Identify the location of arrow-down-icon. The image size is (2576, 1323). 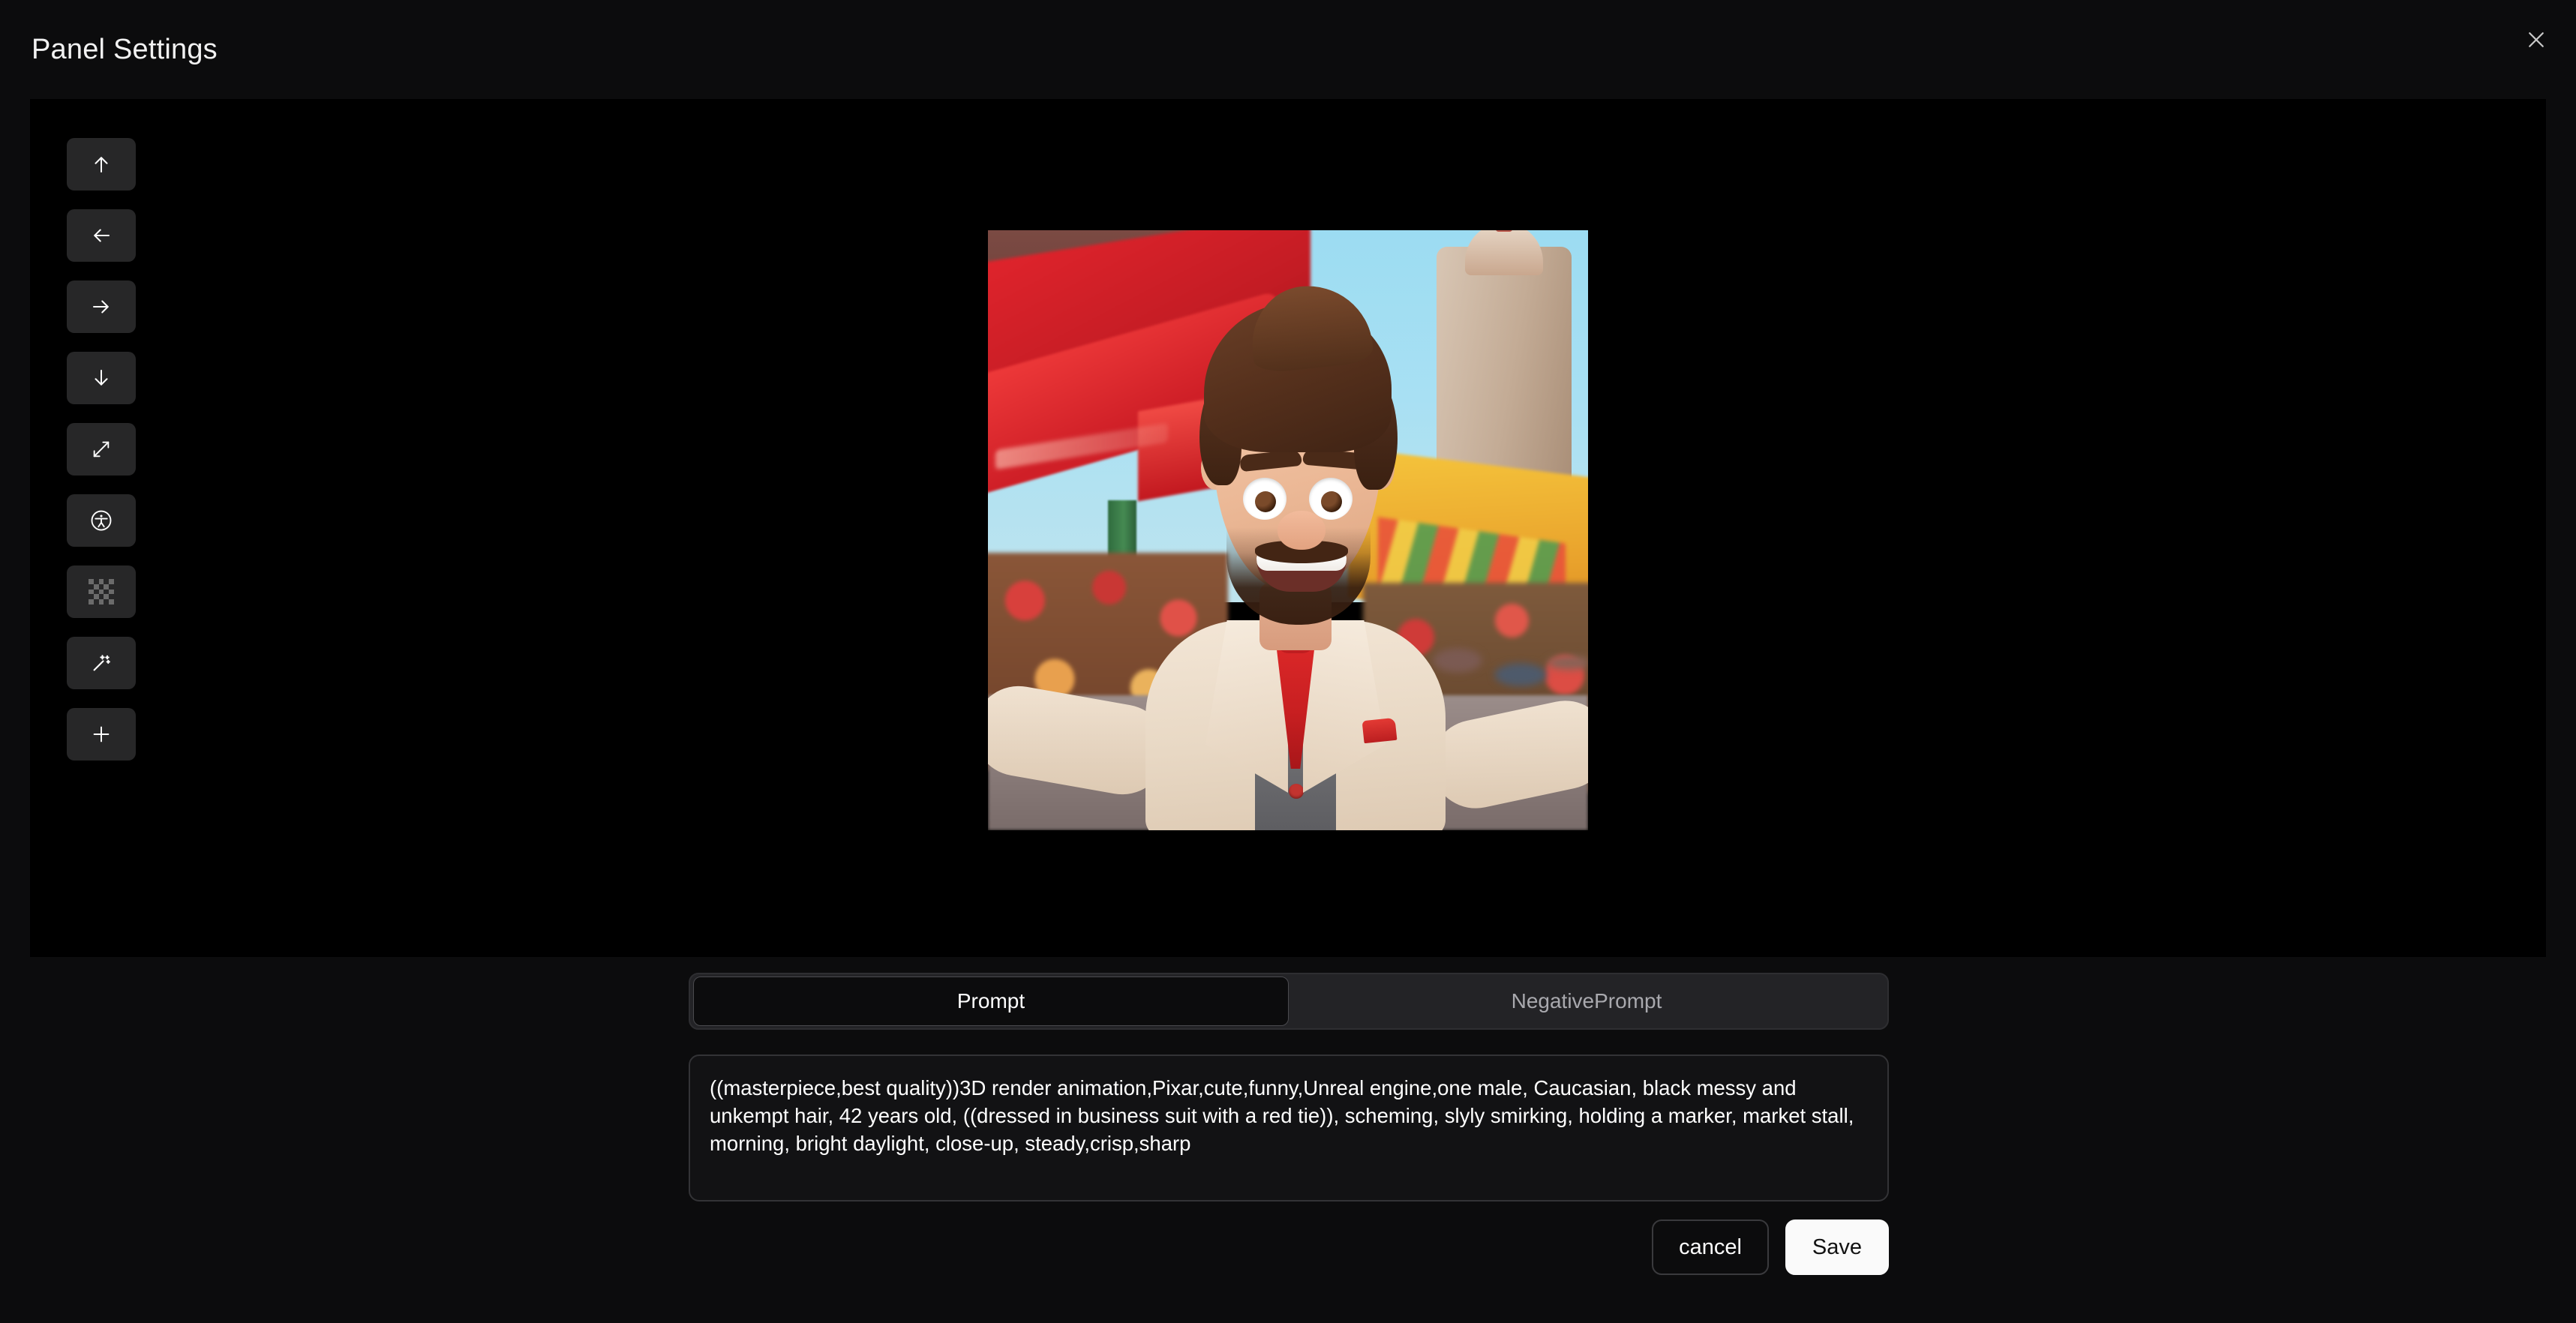
(101, 378).